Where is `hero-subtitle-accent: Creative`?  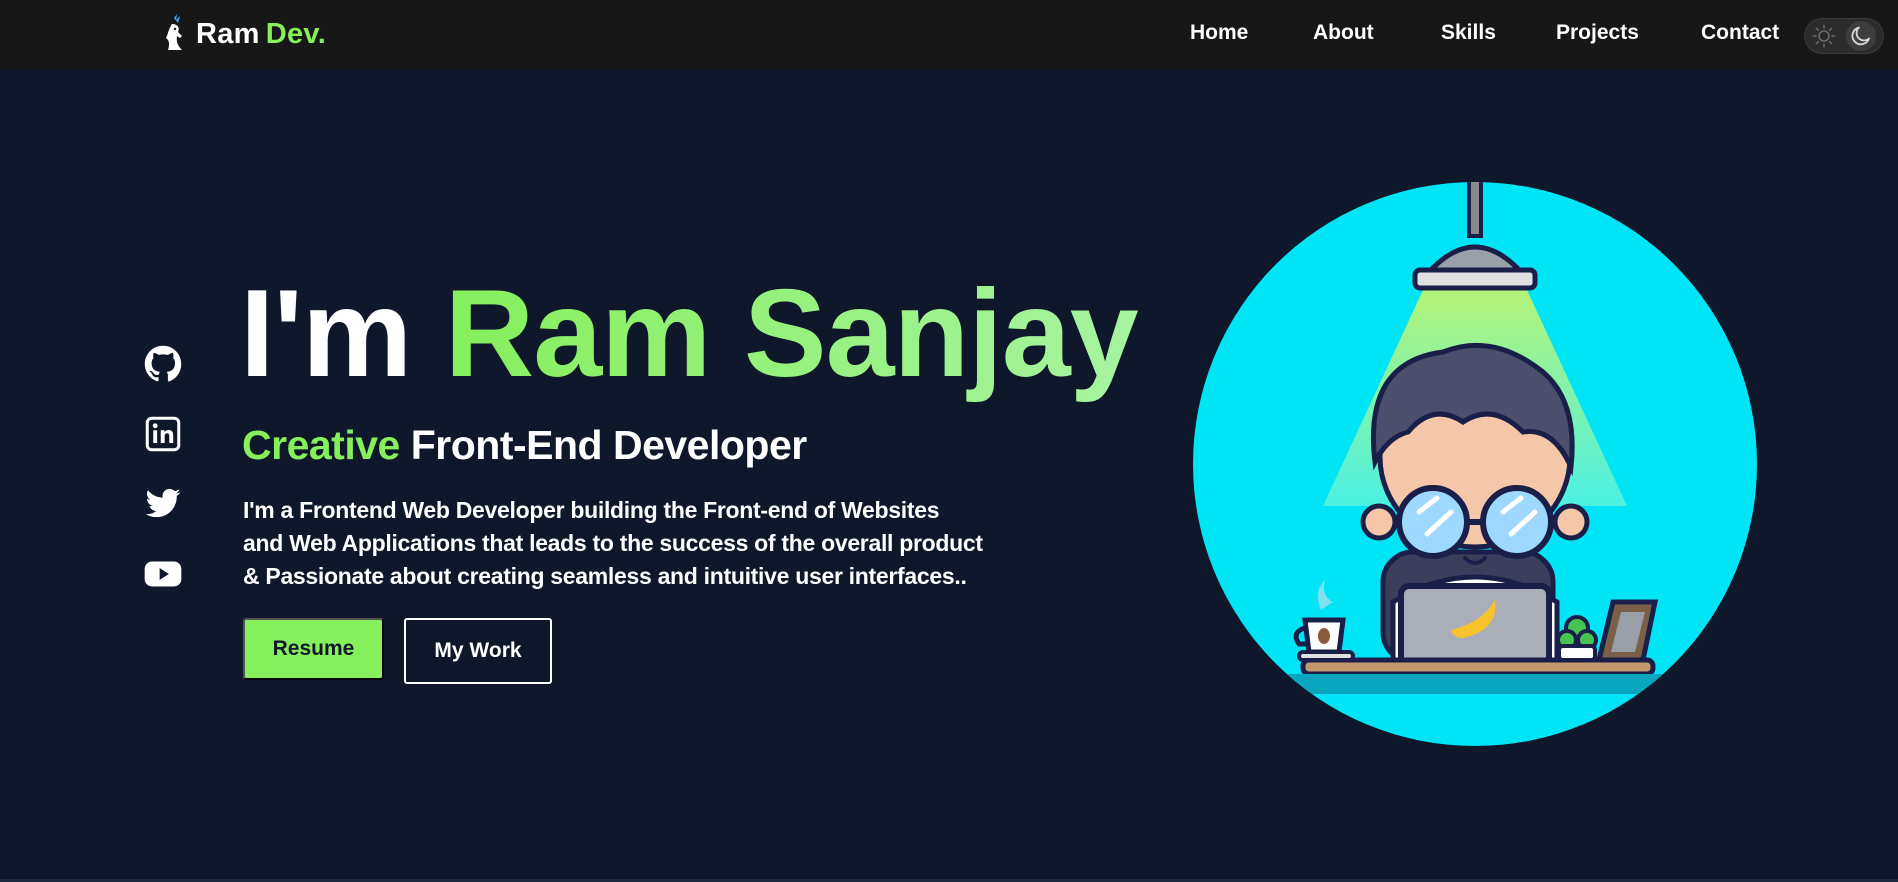
hero-subtitle-accent: Creative is located at coordinates (321, 445).